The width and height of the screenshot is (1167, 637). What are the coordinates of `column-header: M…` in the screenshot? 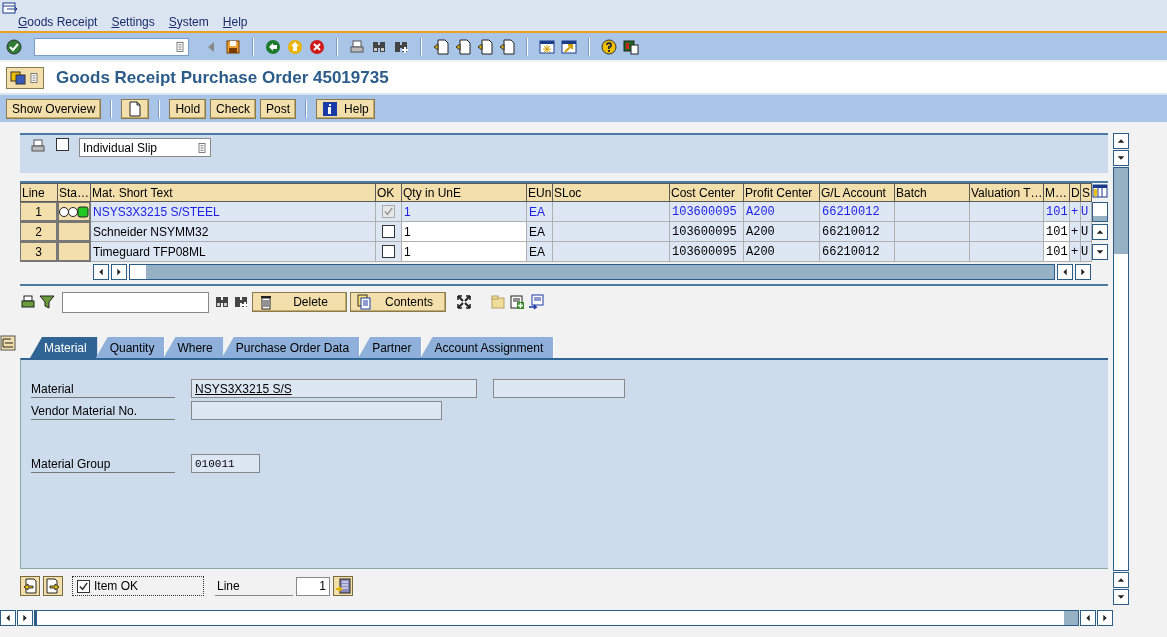 It's located at (1057, 192).